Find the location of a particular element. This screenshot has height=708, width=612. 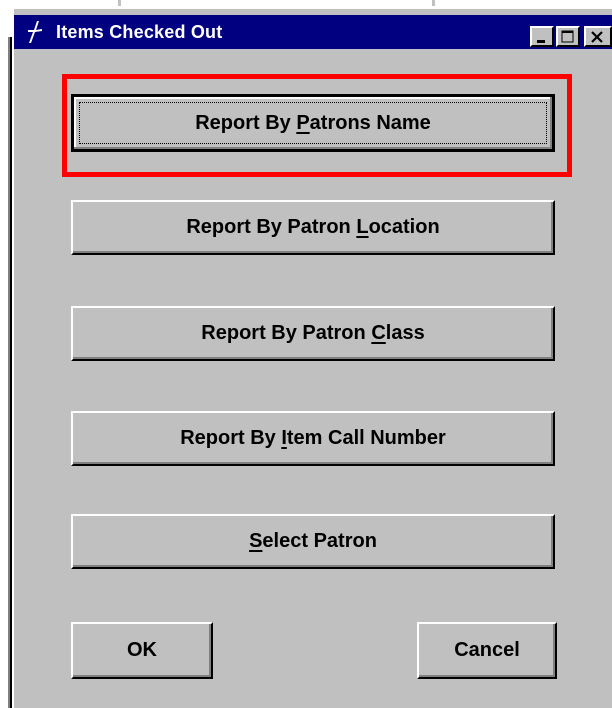

background-strip is located at coordinates (306, 3).